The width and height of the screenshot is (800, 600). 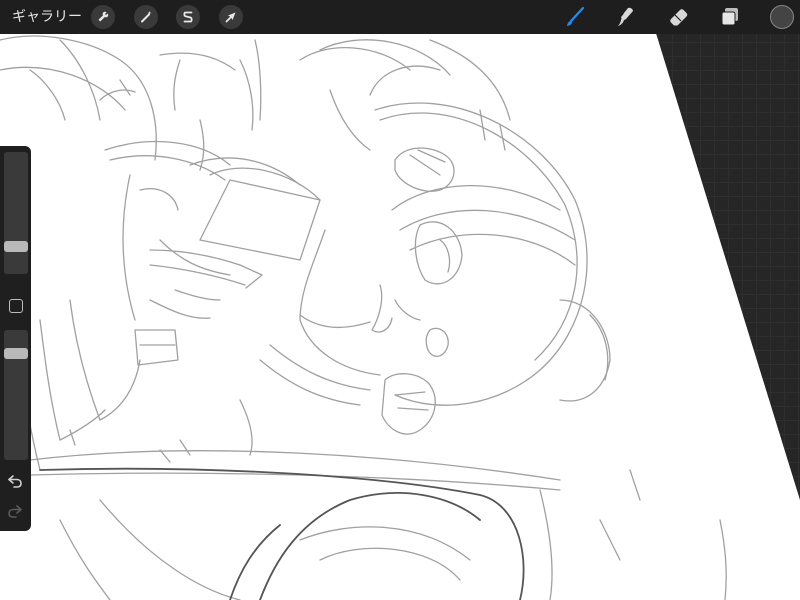 I want to click on adjustments-button, so click(x=146, y=17).